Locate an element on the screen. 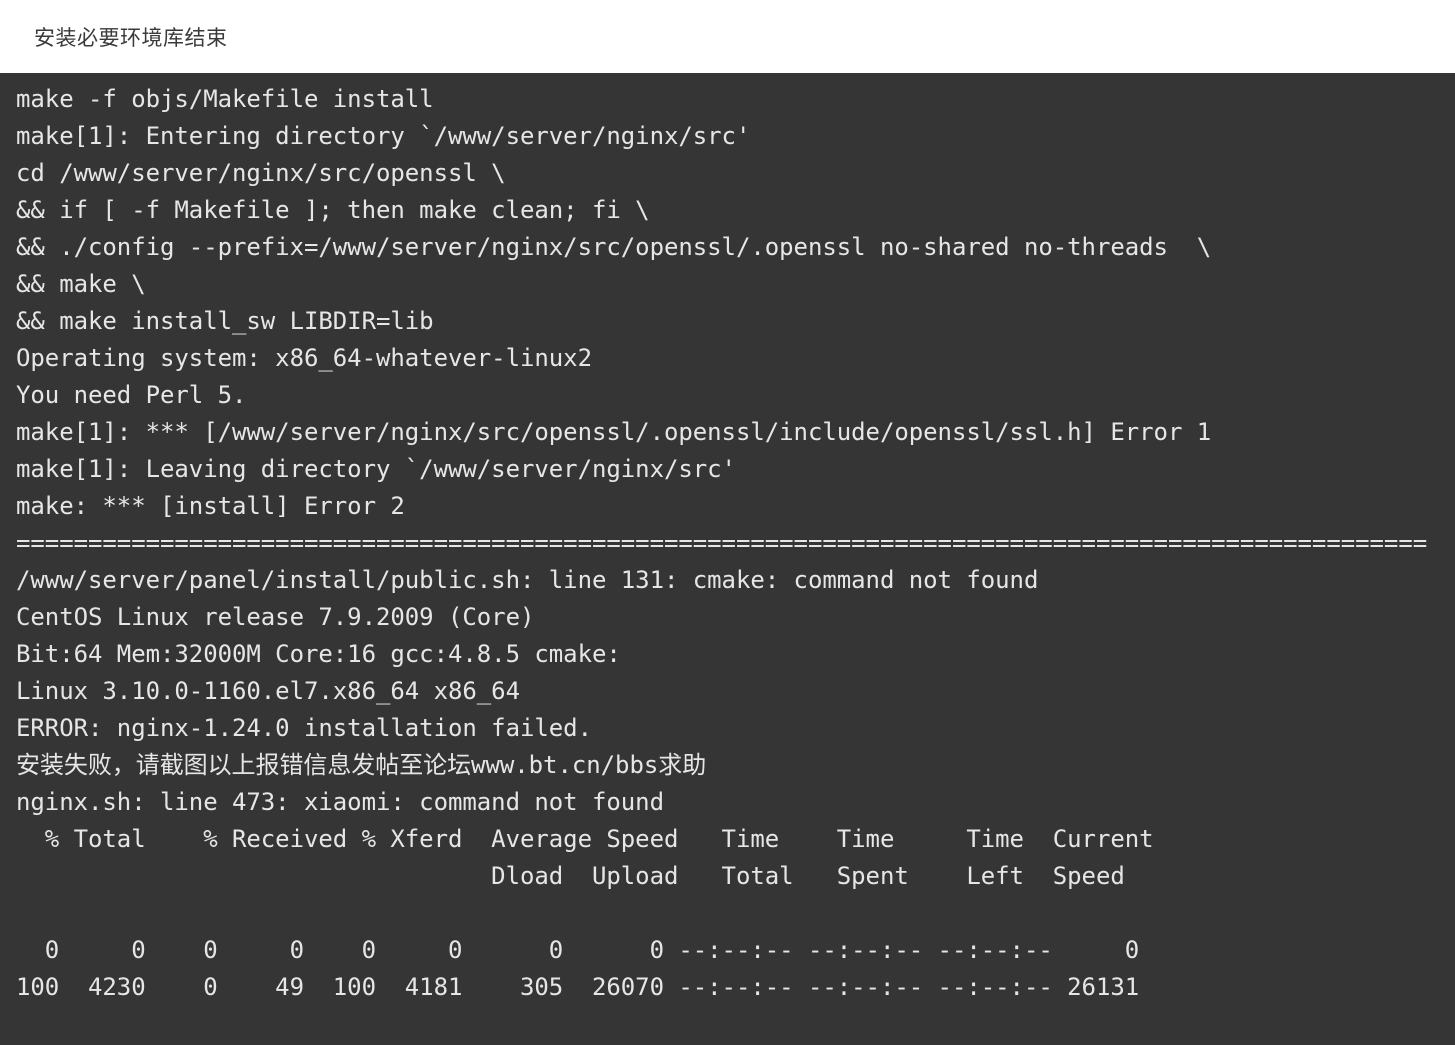 The height and width of the screenshot is (1045, 1455). terminal-line: && make install_sw LIBDIR=lib is located at coordinates (225, 321).